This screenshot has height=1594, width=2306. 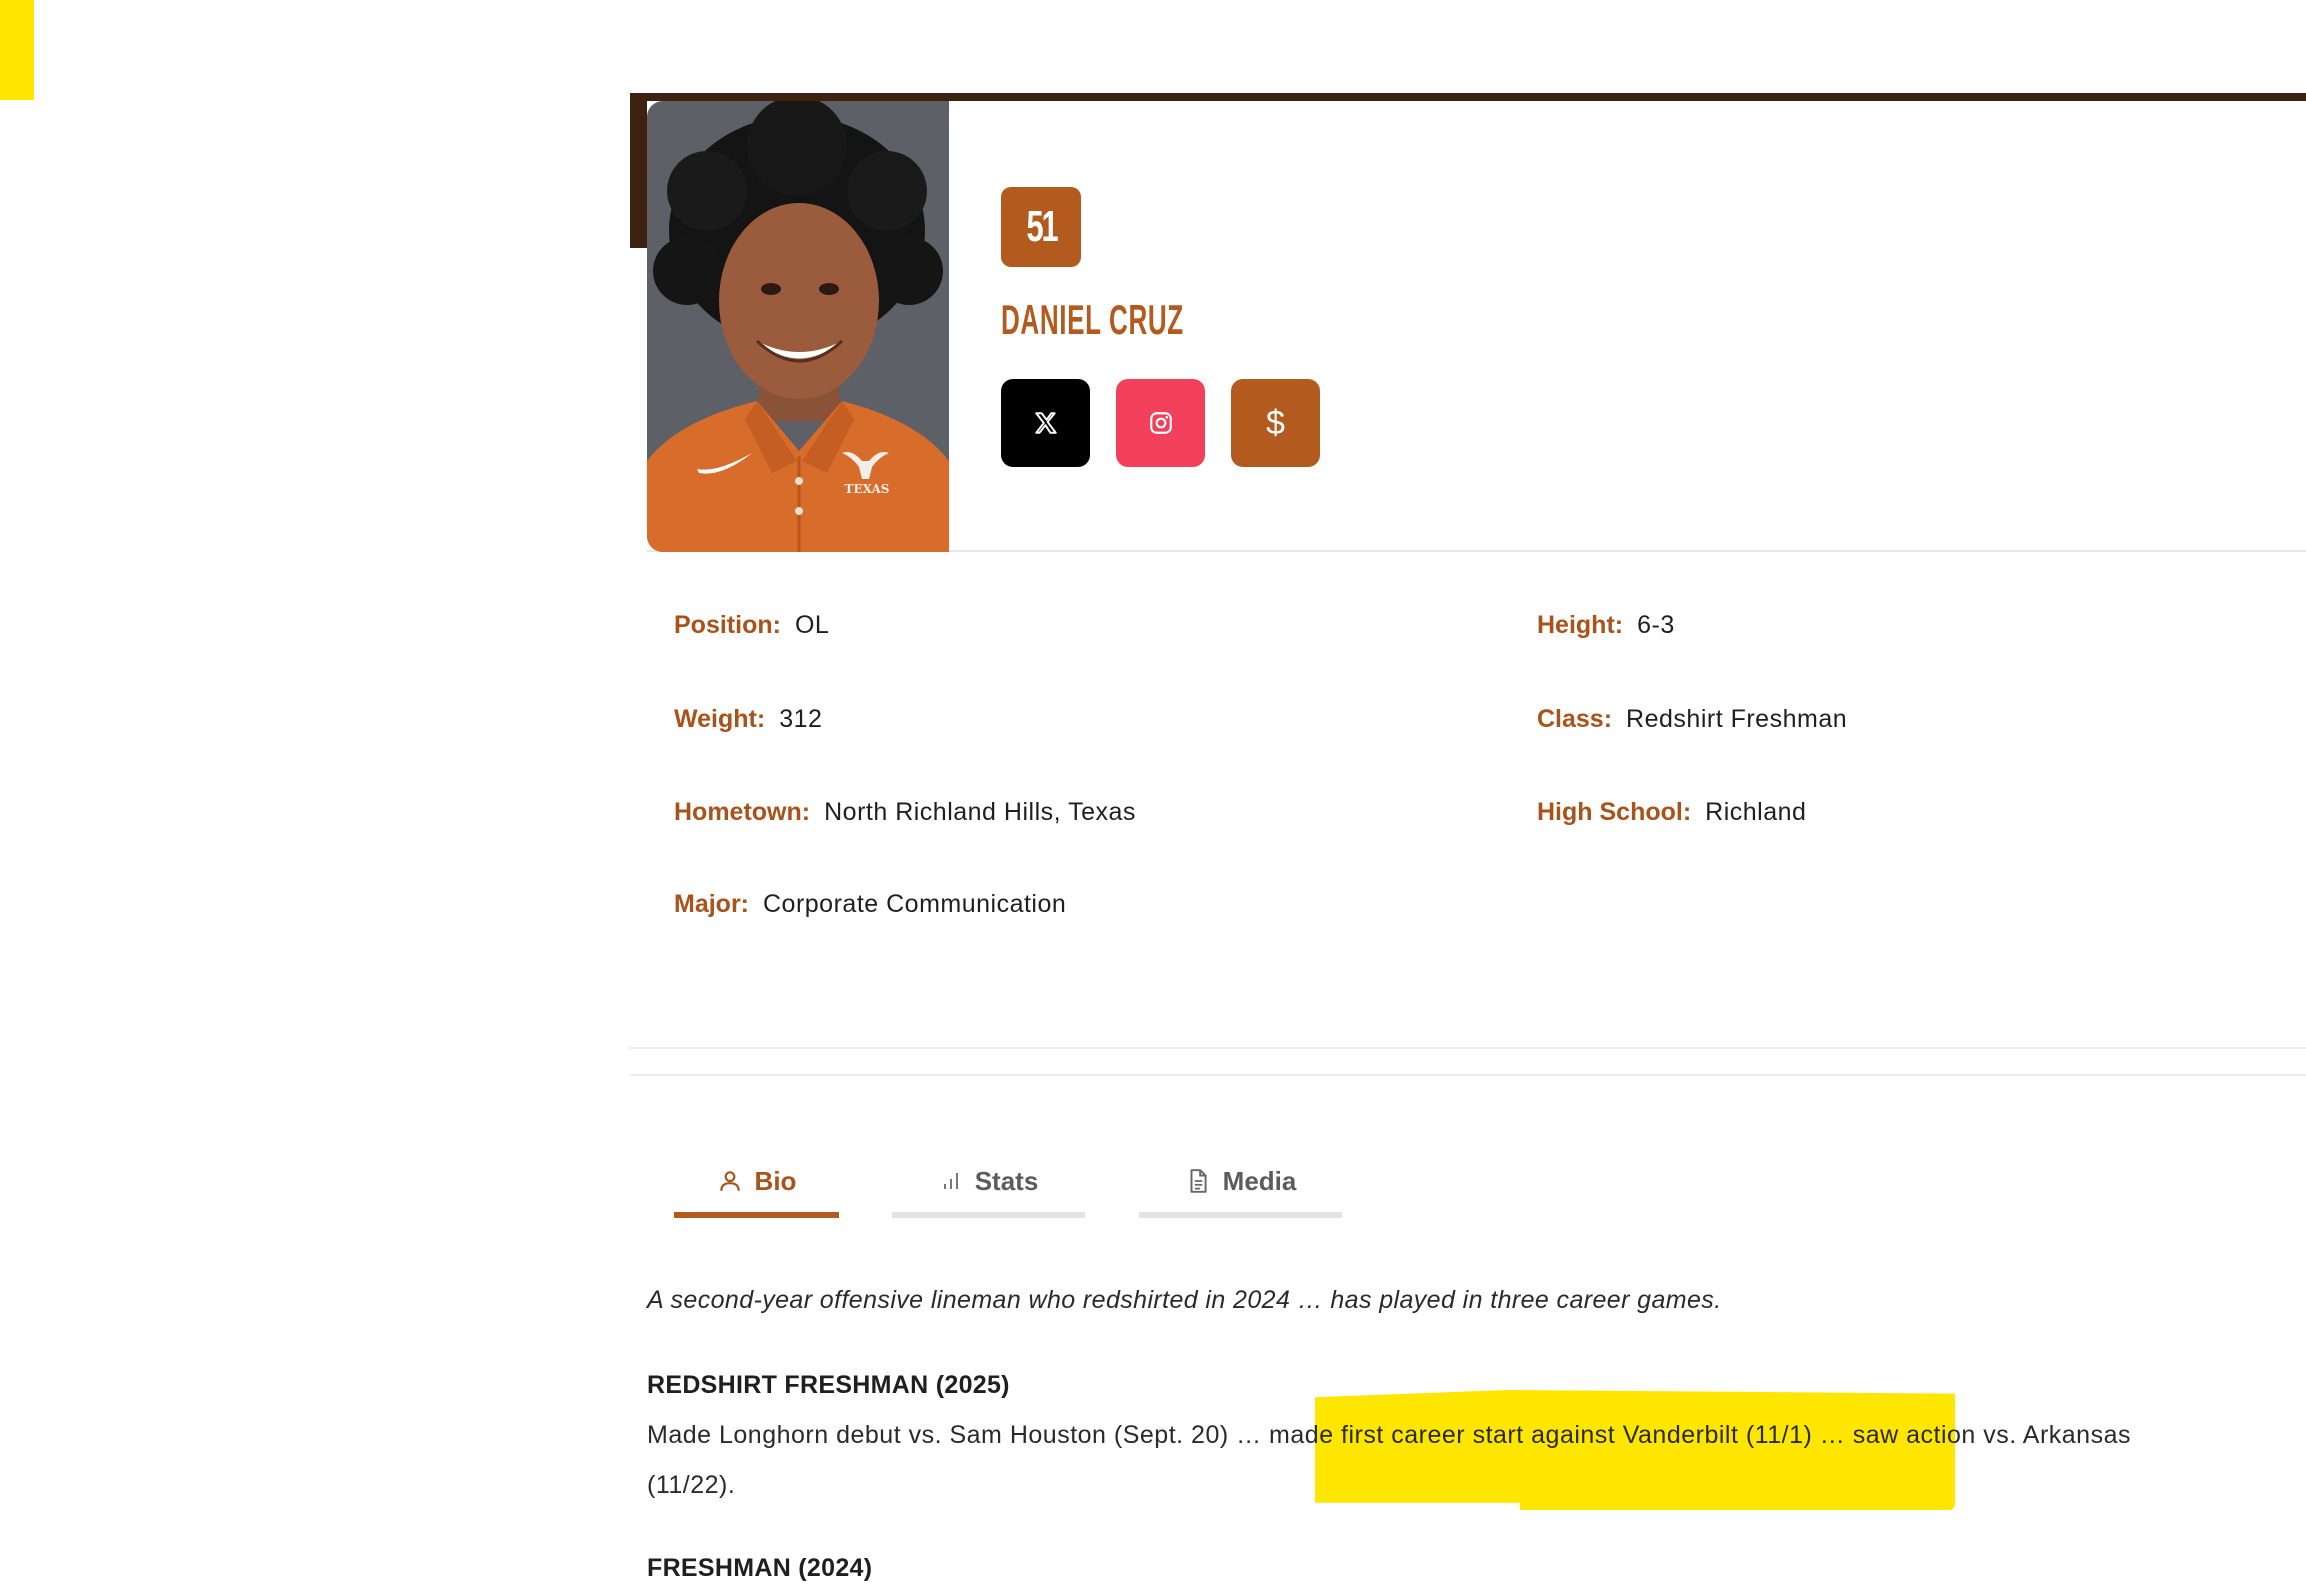 What do you see at coordinates (729, 1181) in the screenshot?
I see `person-icon` at bounding box center [729, 1181].